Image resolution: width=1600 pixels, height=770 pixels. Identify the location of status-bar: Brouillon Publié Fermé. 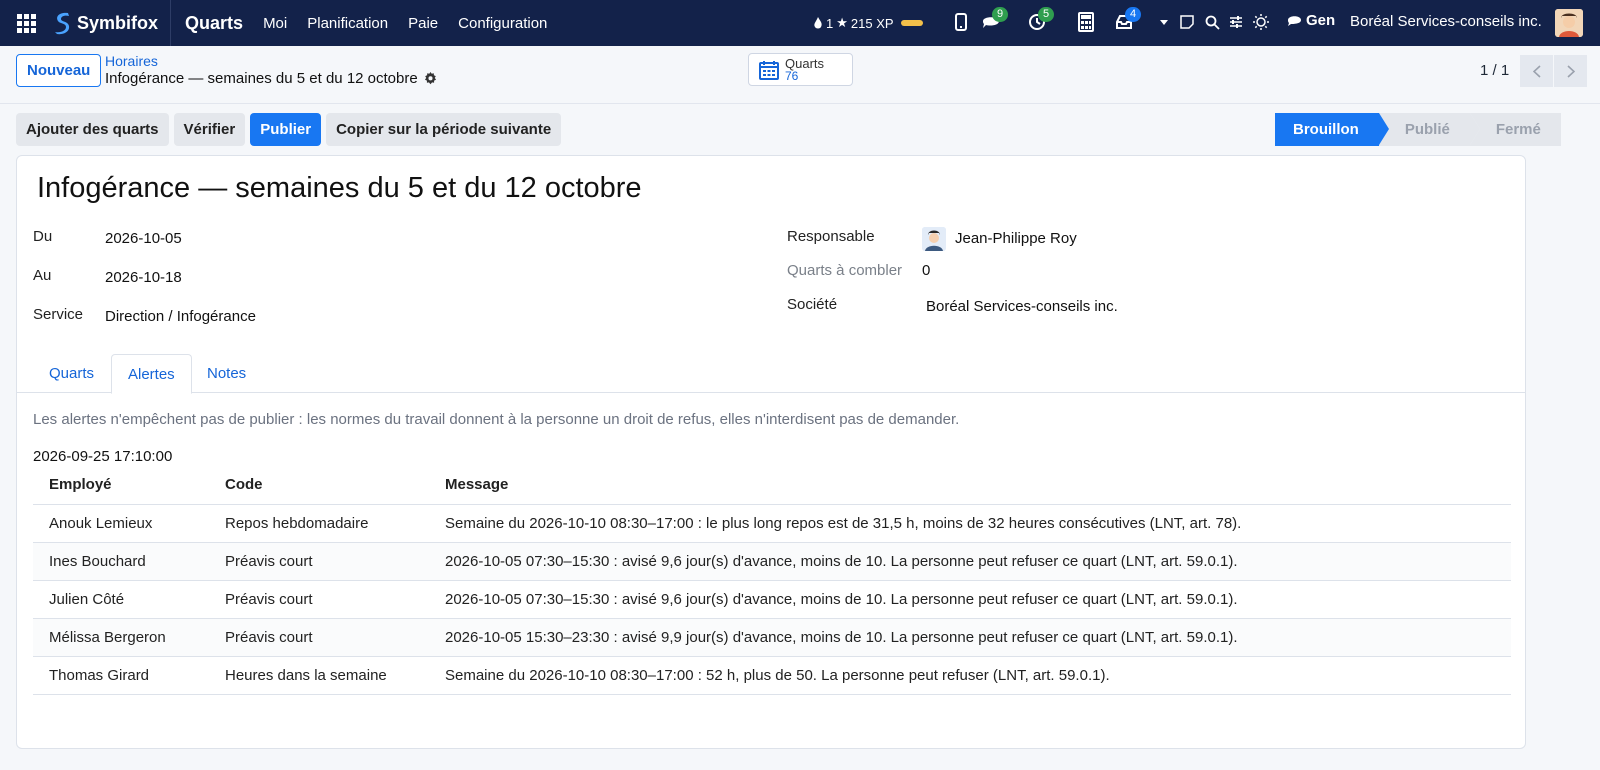
(1418, 129).